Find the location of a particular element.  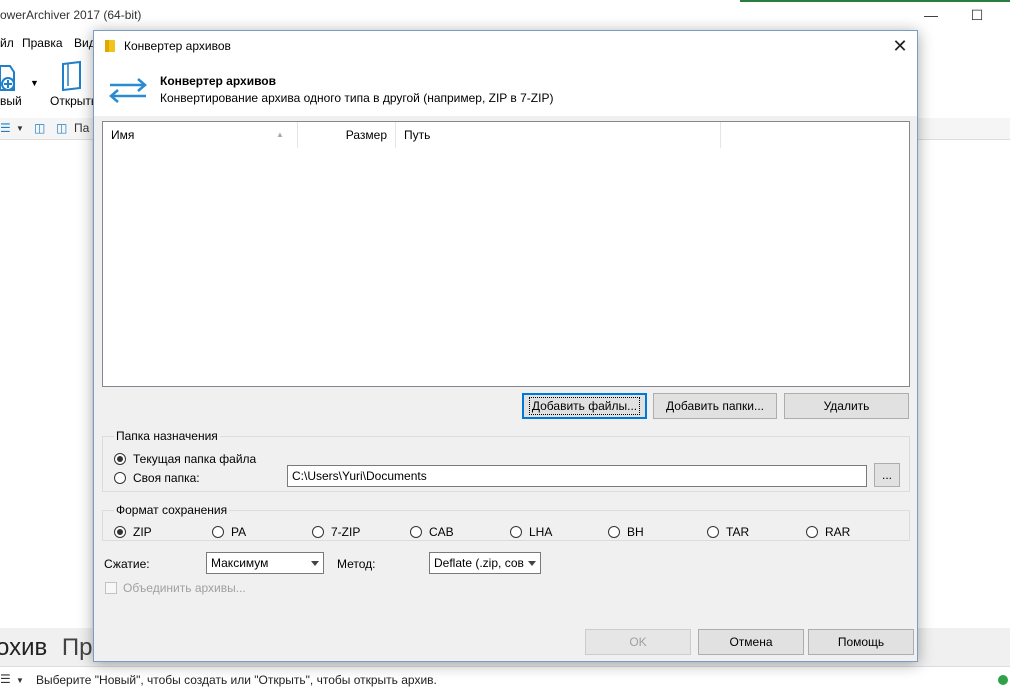

radio-own-folder-label: Своя папка: is located at coordinates (166, 478).